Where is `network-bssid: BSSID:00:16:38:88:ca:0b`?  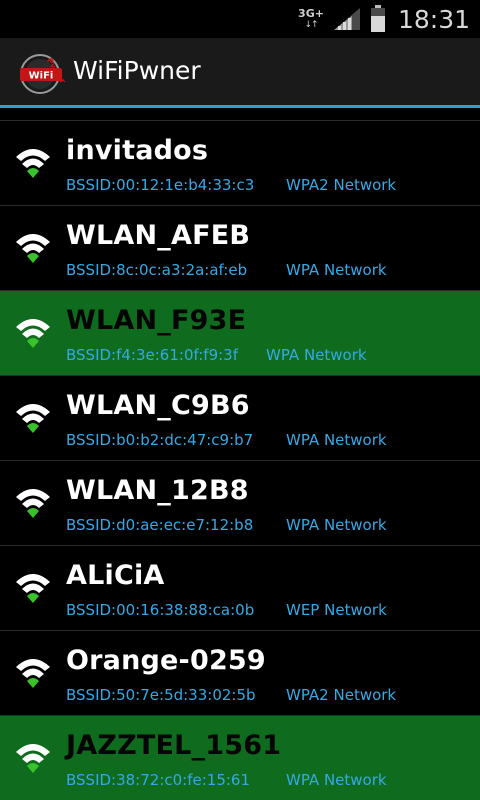
network-bssid: BSSID:00:16:38:88:ca:0b is located at coordinates (160, 610).